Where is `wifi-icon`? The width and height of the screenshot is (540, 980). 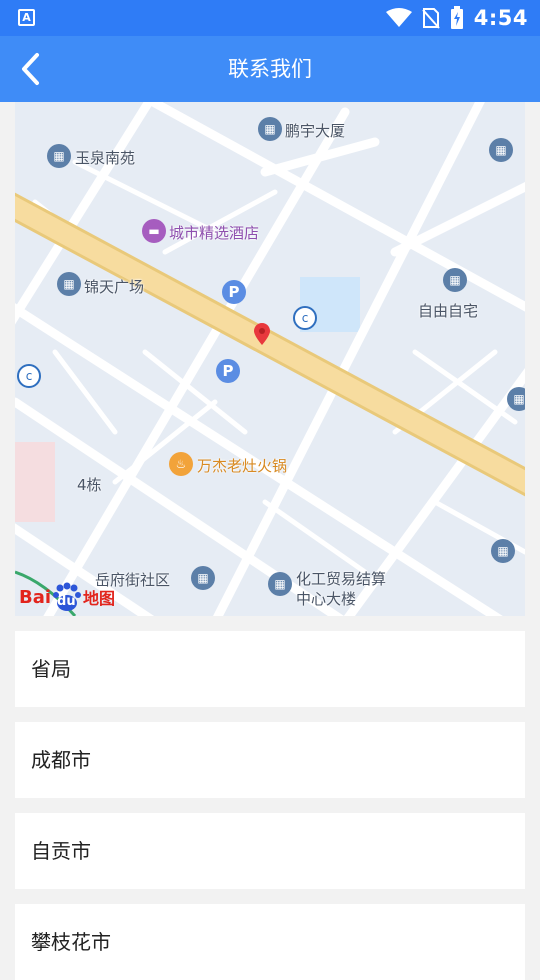
wifi-icon is located at coordinates (398, 17).